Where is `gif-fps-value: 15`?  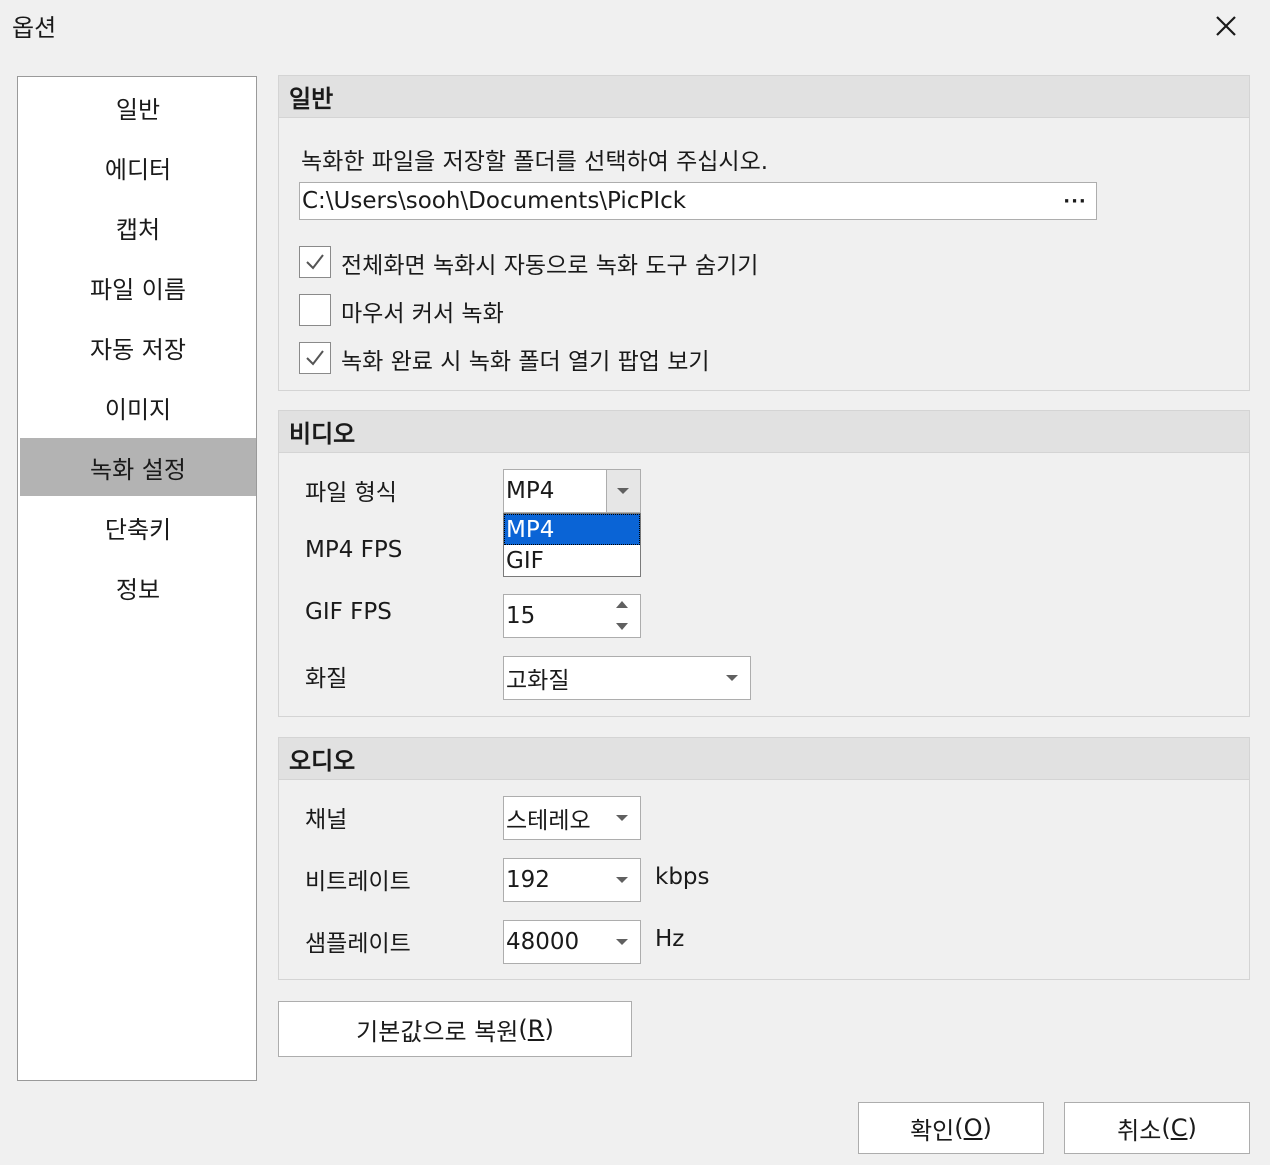
gif-fps-value: 15 is located at coordinates (521, 616).